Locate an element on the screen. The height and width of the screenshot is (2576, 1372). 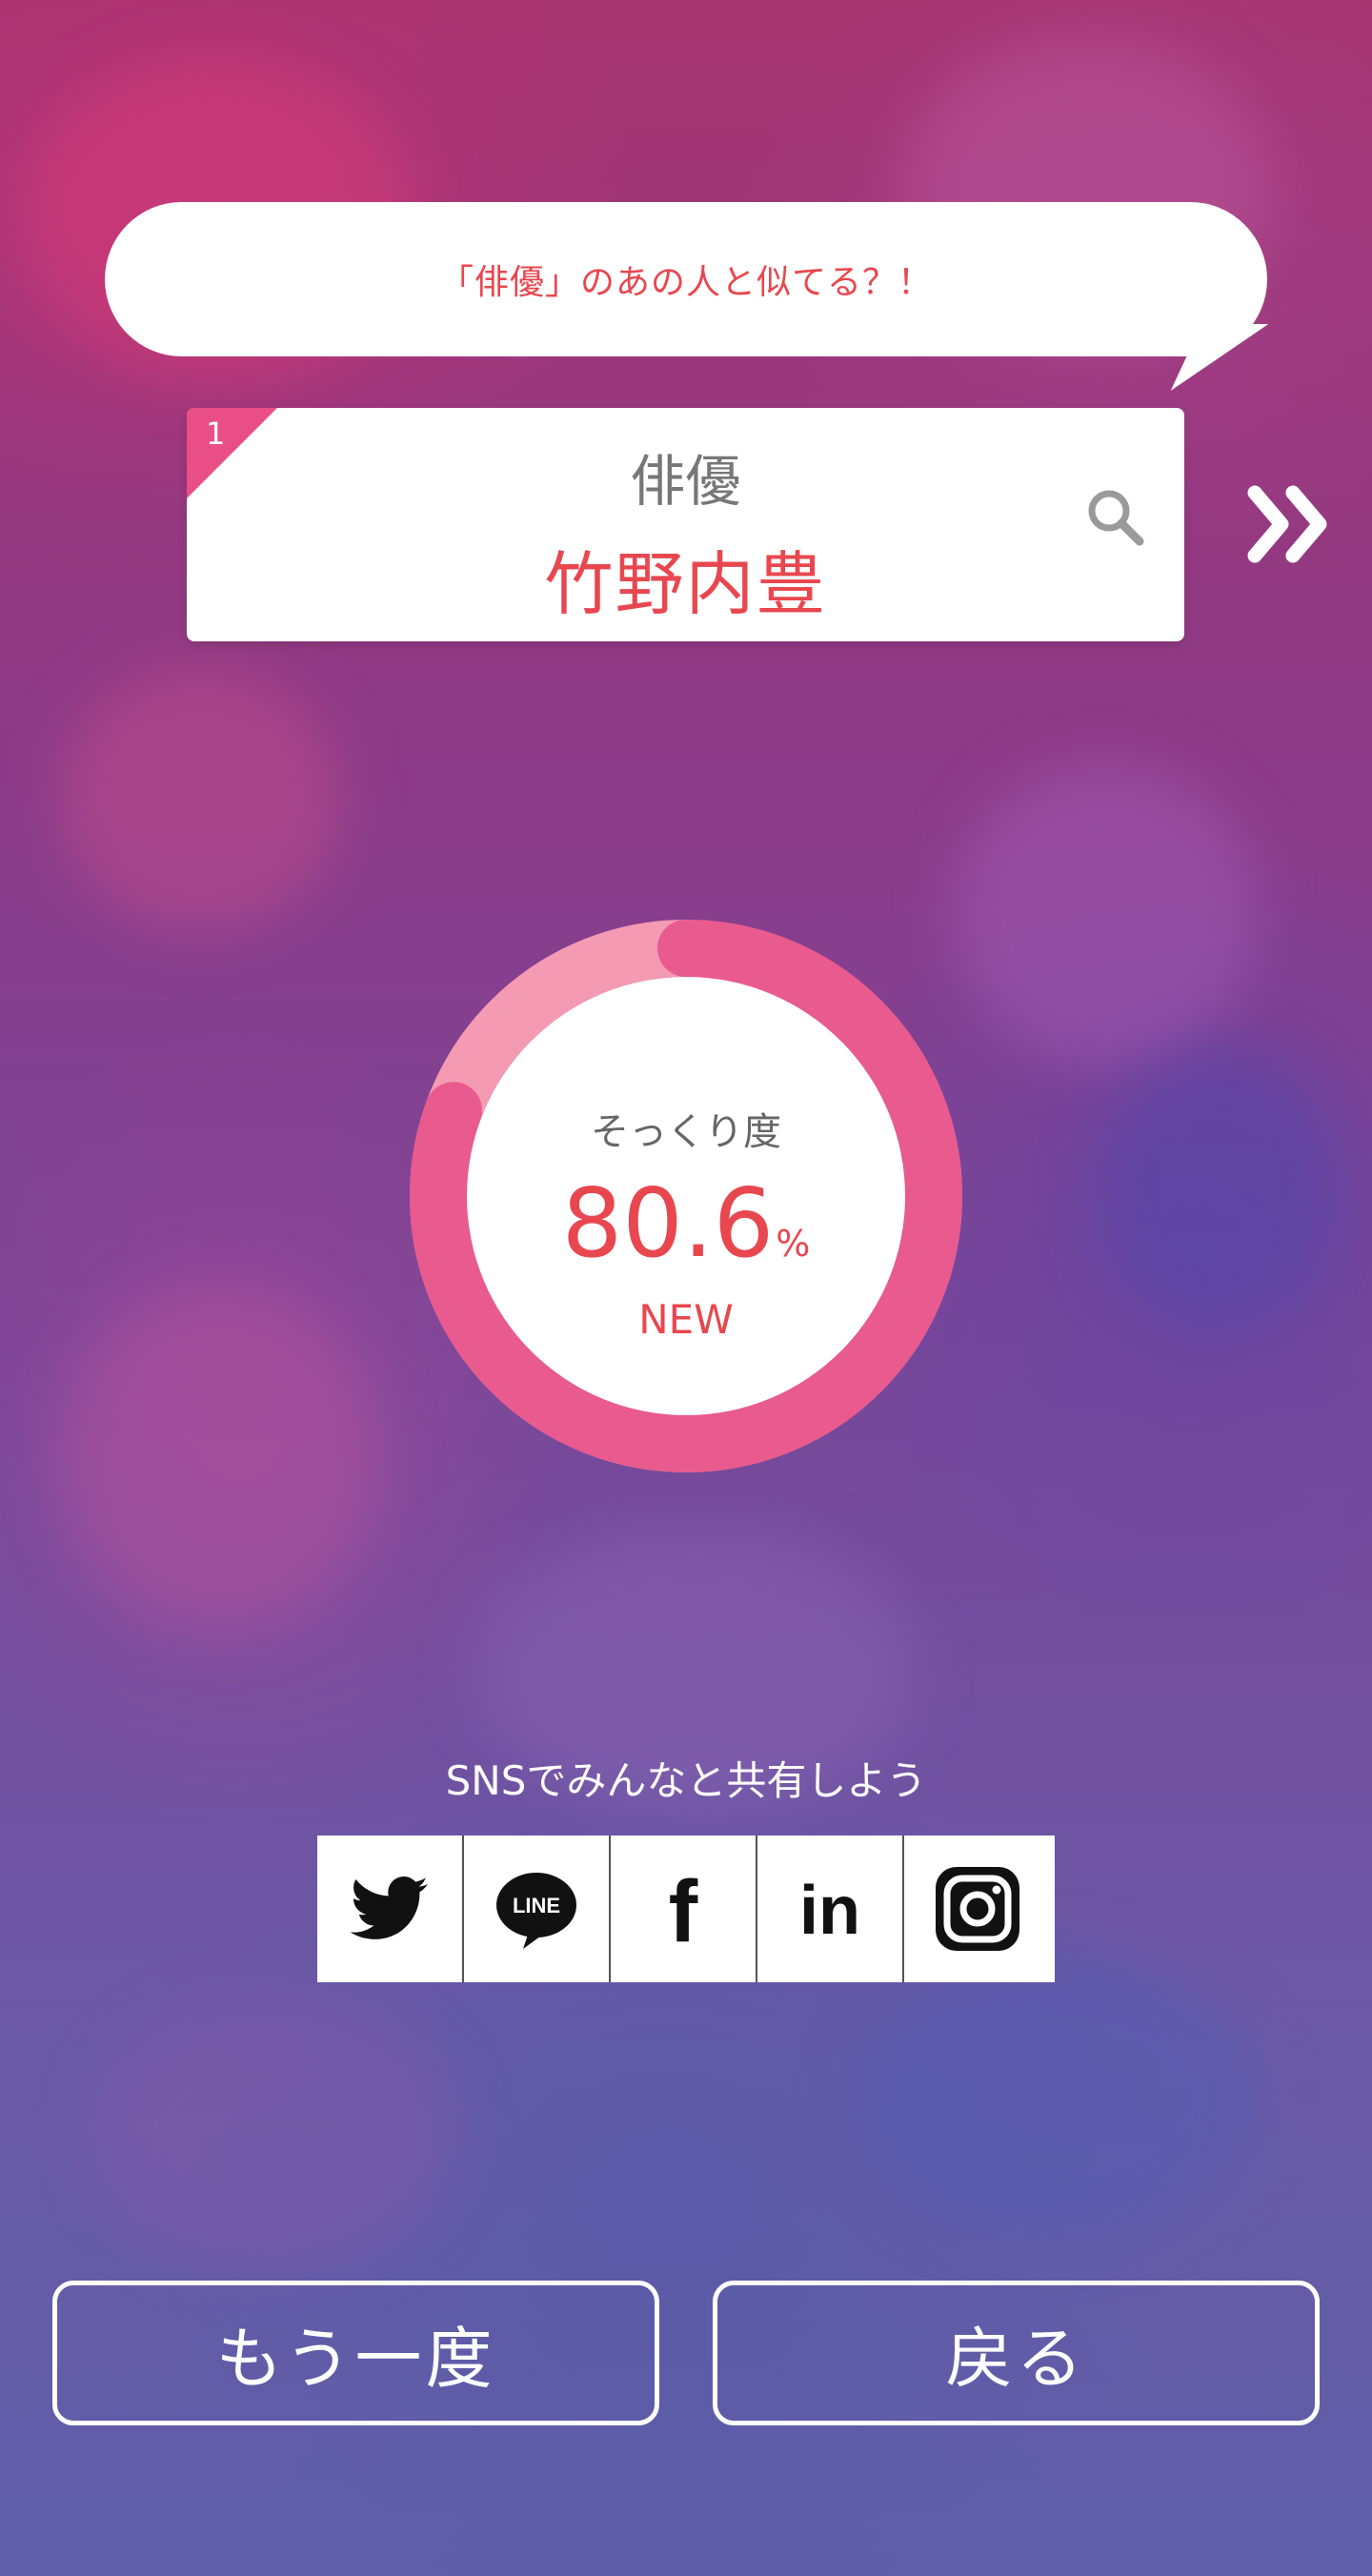
line-icon-text: LINE is located at coordinates (536, 1905).